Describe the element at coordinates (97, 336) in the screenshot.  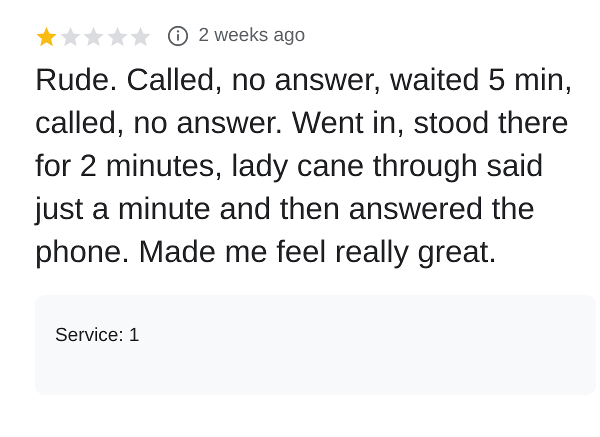
I see `rating-text: Service: 1` at that location.